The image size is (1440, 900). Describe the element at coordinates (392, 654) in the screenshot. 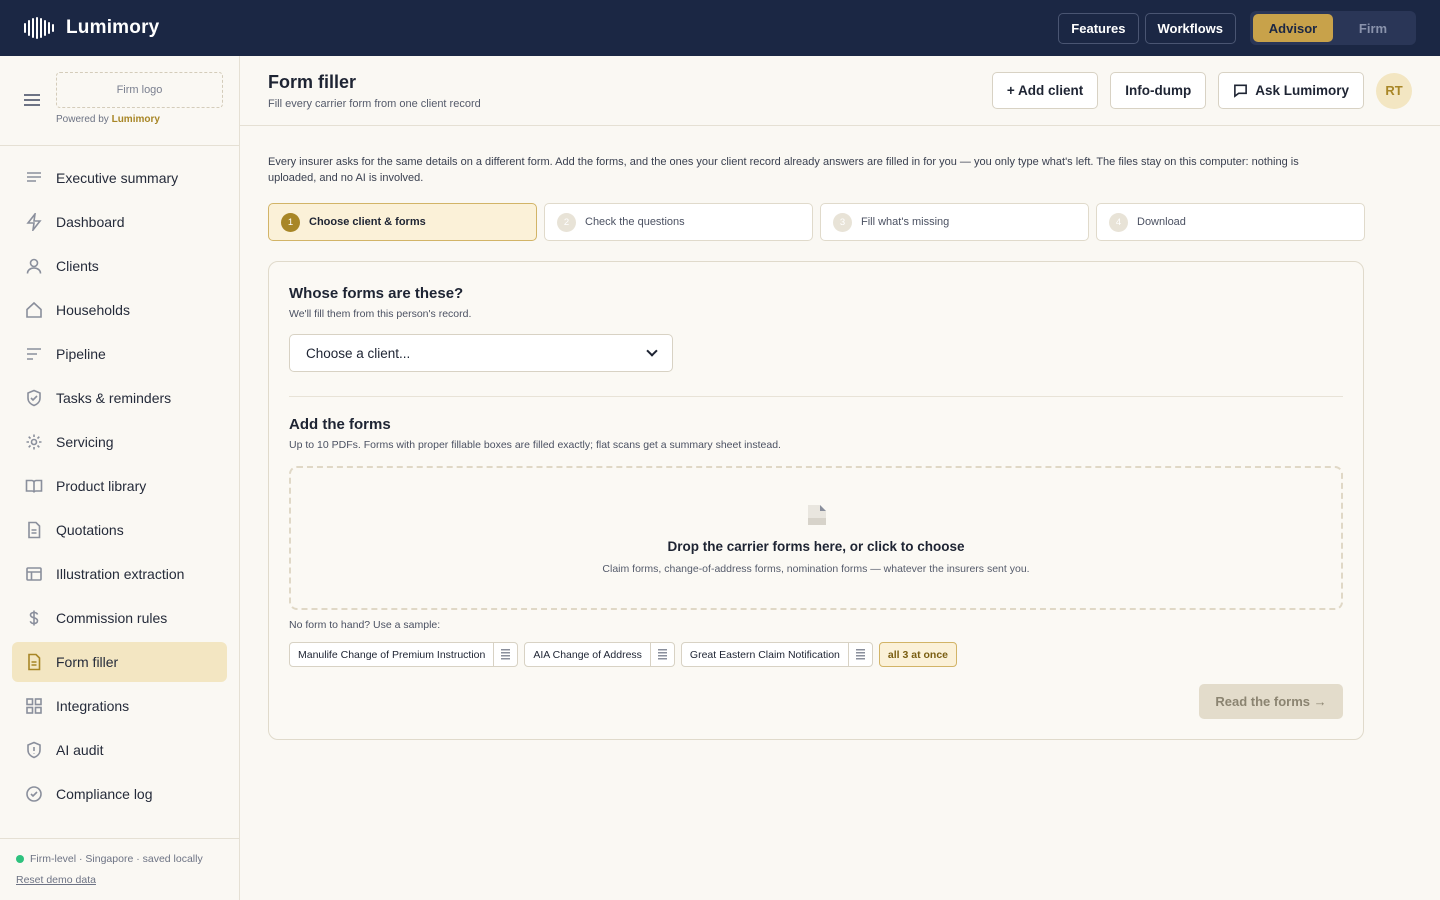

I see `sample-chip-label: Manulife Change of Premium Instruction` at that location.